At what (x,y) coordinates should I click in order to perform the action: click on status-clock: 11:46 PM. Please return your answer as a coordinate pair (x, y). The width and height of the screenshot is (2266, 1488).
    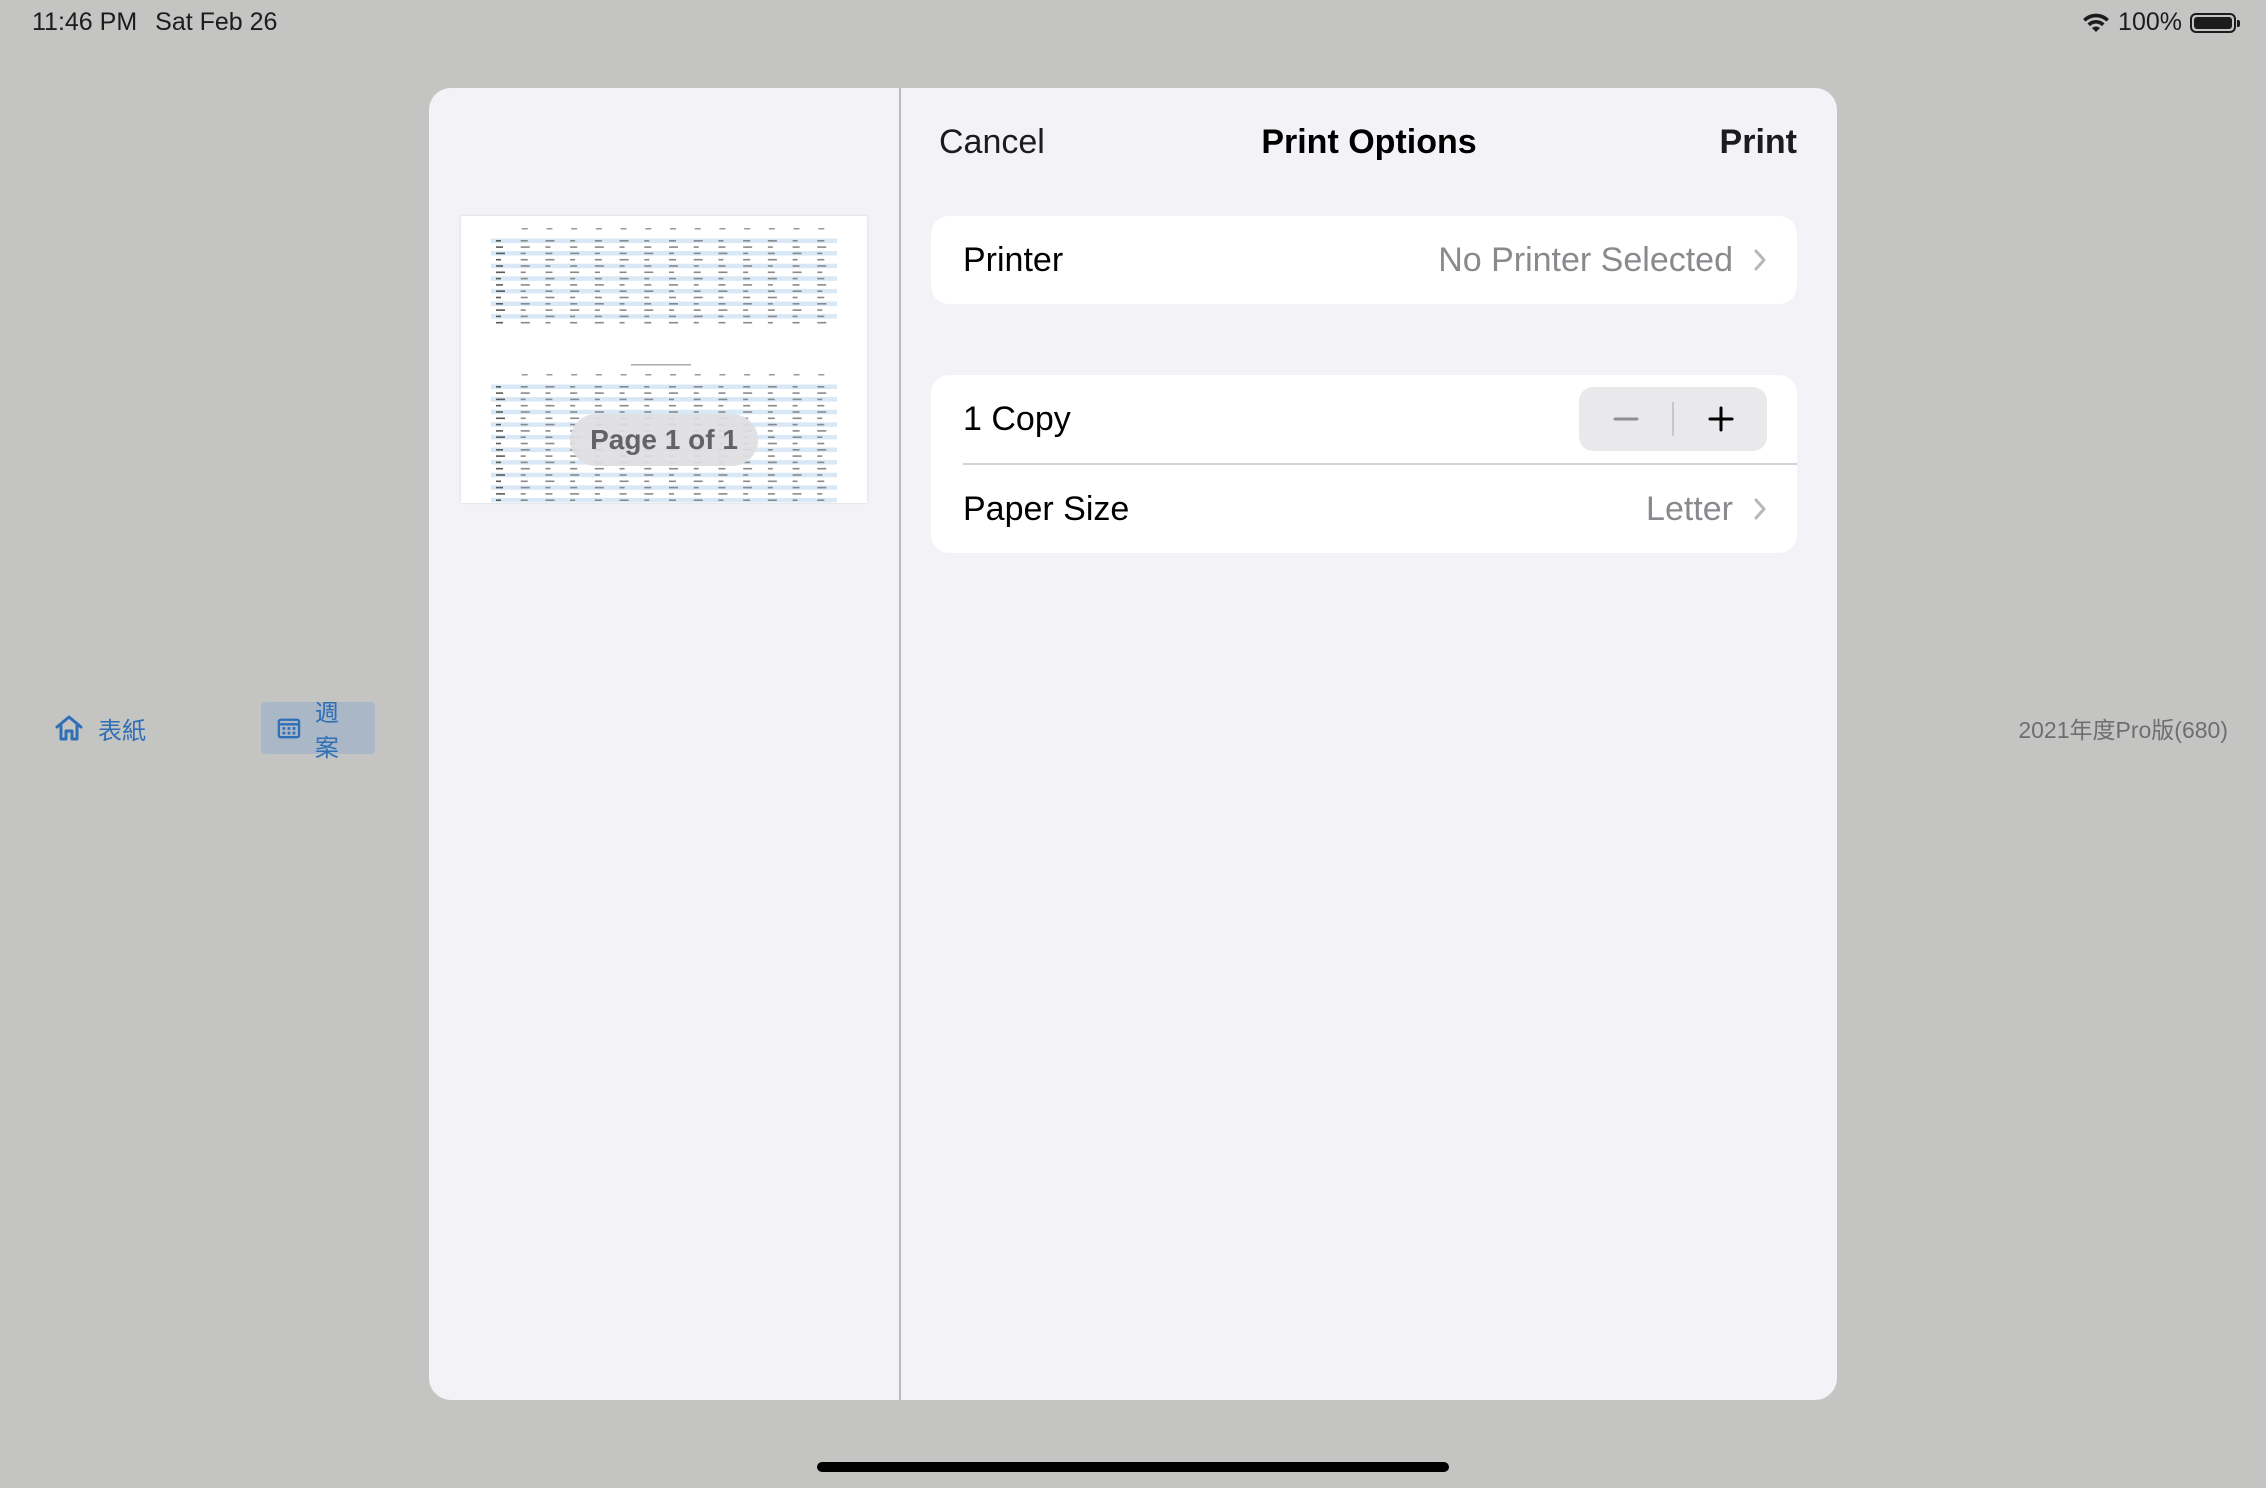
    Looking at the image, I should click on (85, 22).